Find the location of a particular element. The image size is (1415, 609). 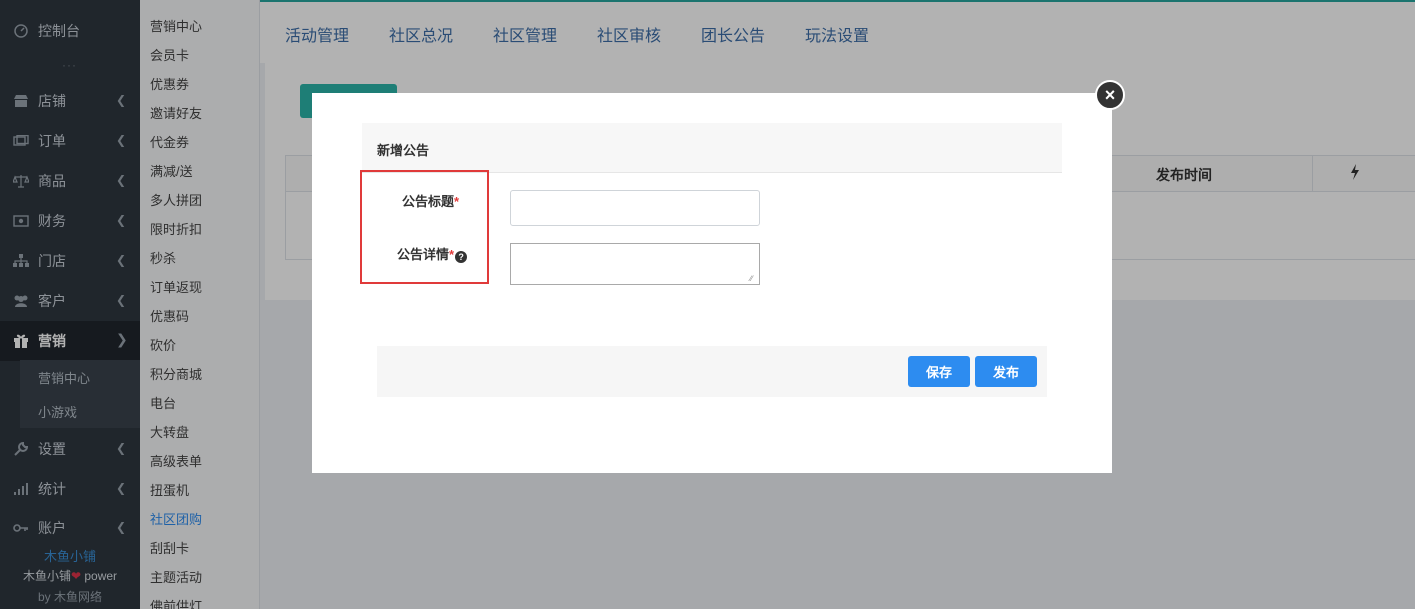

save-button: 保存 is located at coordinates (939, 371).